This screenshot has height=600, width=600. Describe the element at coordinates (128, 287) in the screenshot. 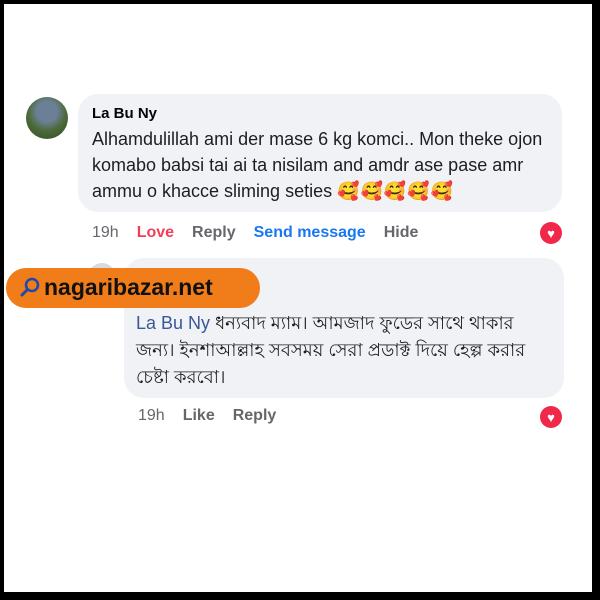

I see `brand-text: nagaribazar.net` at that location.